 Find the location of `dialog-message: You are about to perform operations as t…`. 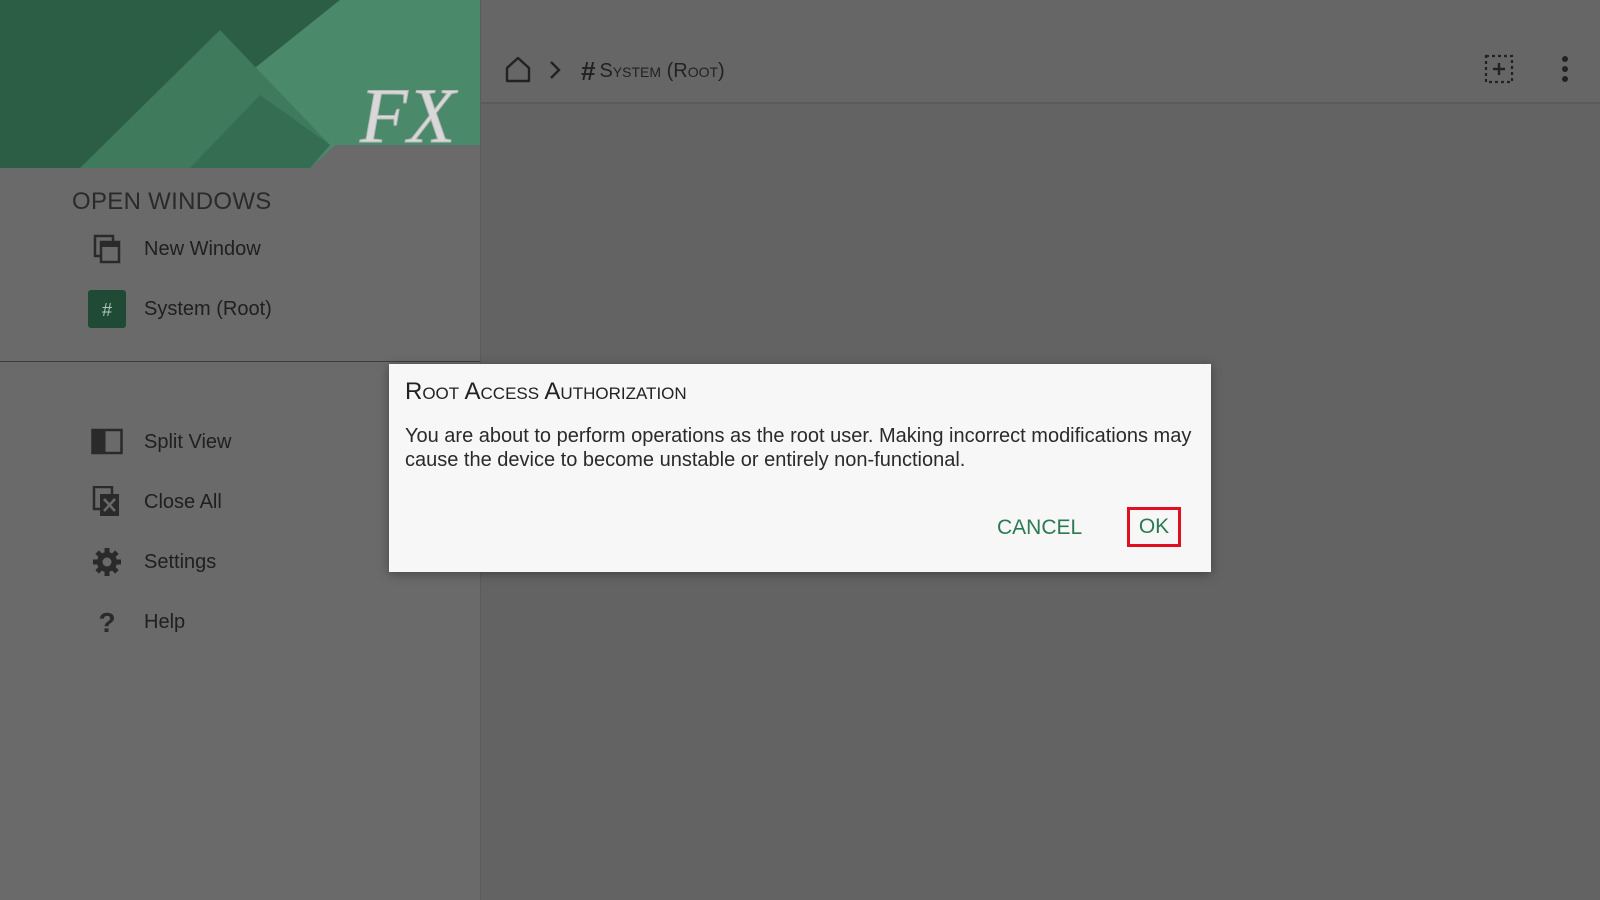

dialog-message: You are about to perform operations as t… is located at coordinates (798, 448).